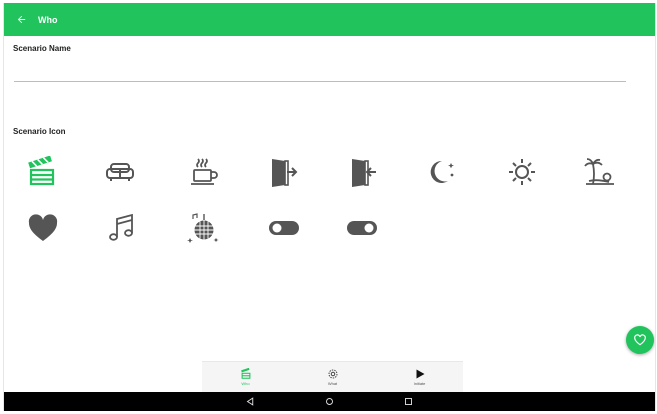 The width and height of the screenshot is (657, 414). Describe the element at coordinates (329, 19) in the screenshot. I see `app-bar: Who` at that location.